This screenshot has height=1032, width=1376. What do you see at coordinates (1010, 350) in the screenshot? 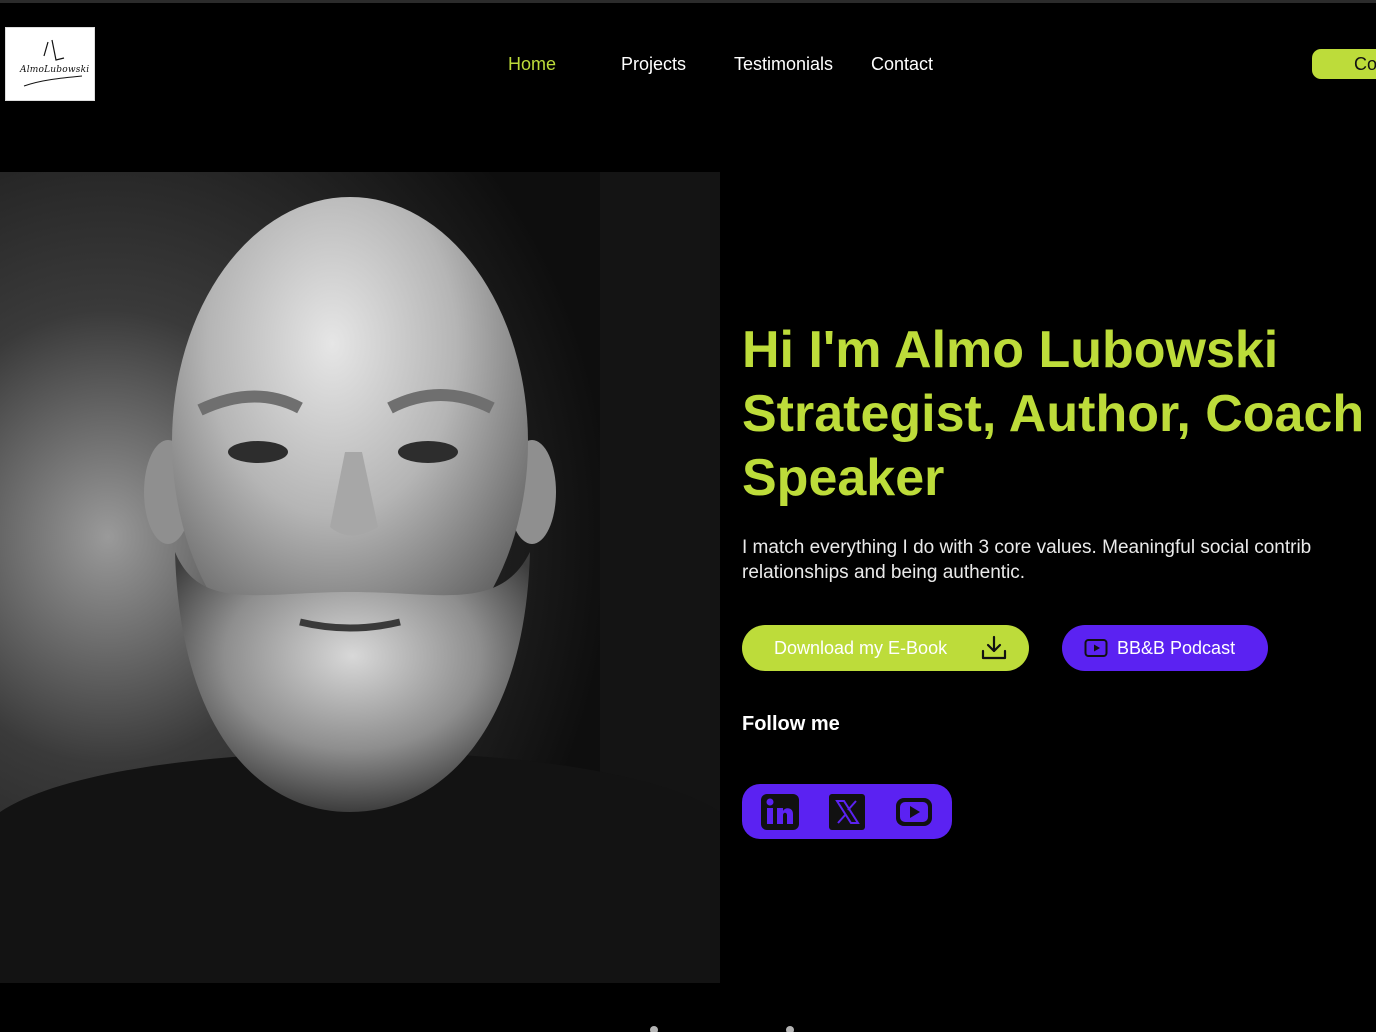
I see `headline-line-1: Hi I'm Almo Lubowski` at bounding box center [1010, 350].